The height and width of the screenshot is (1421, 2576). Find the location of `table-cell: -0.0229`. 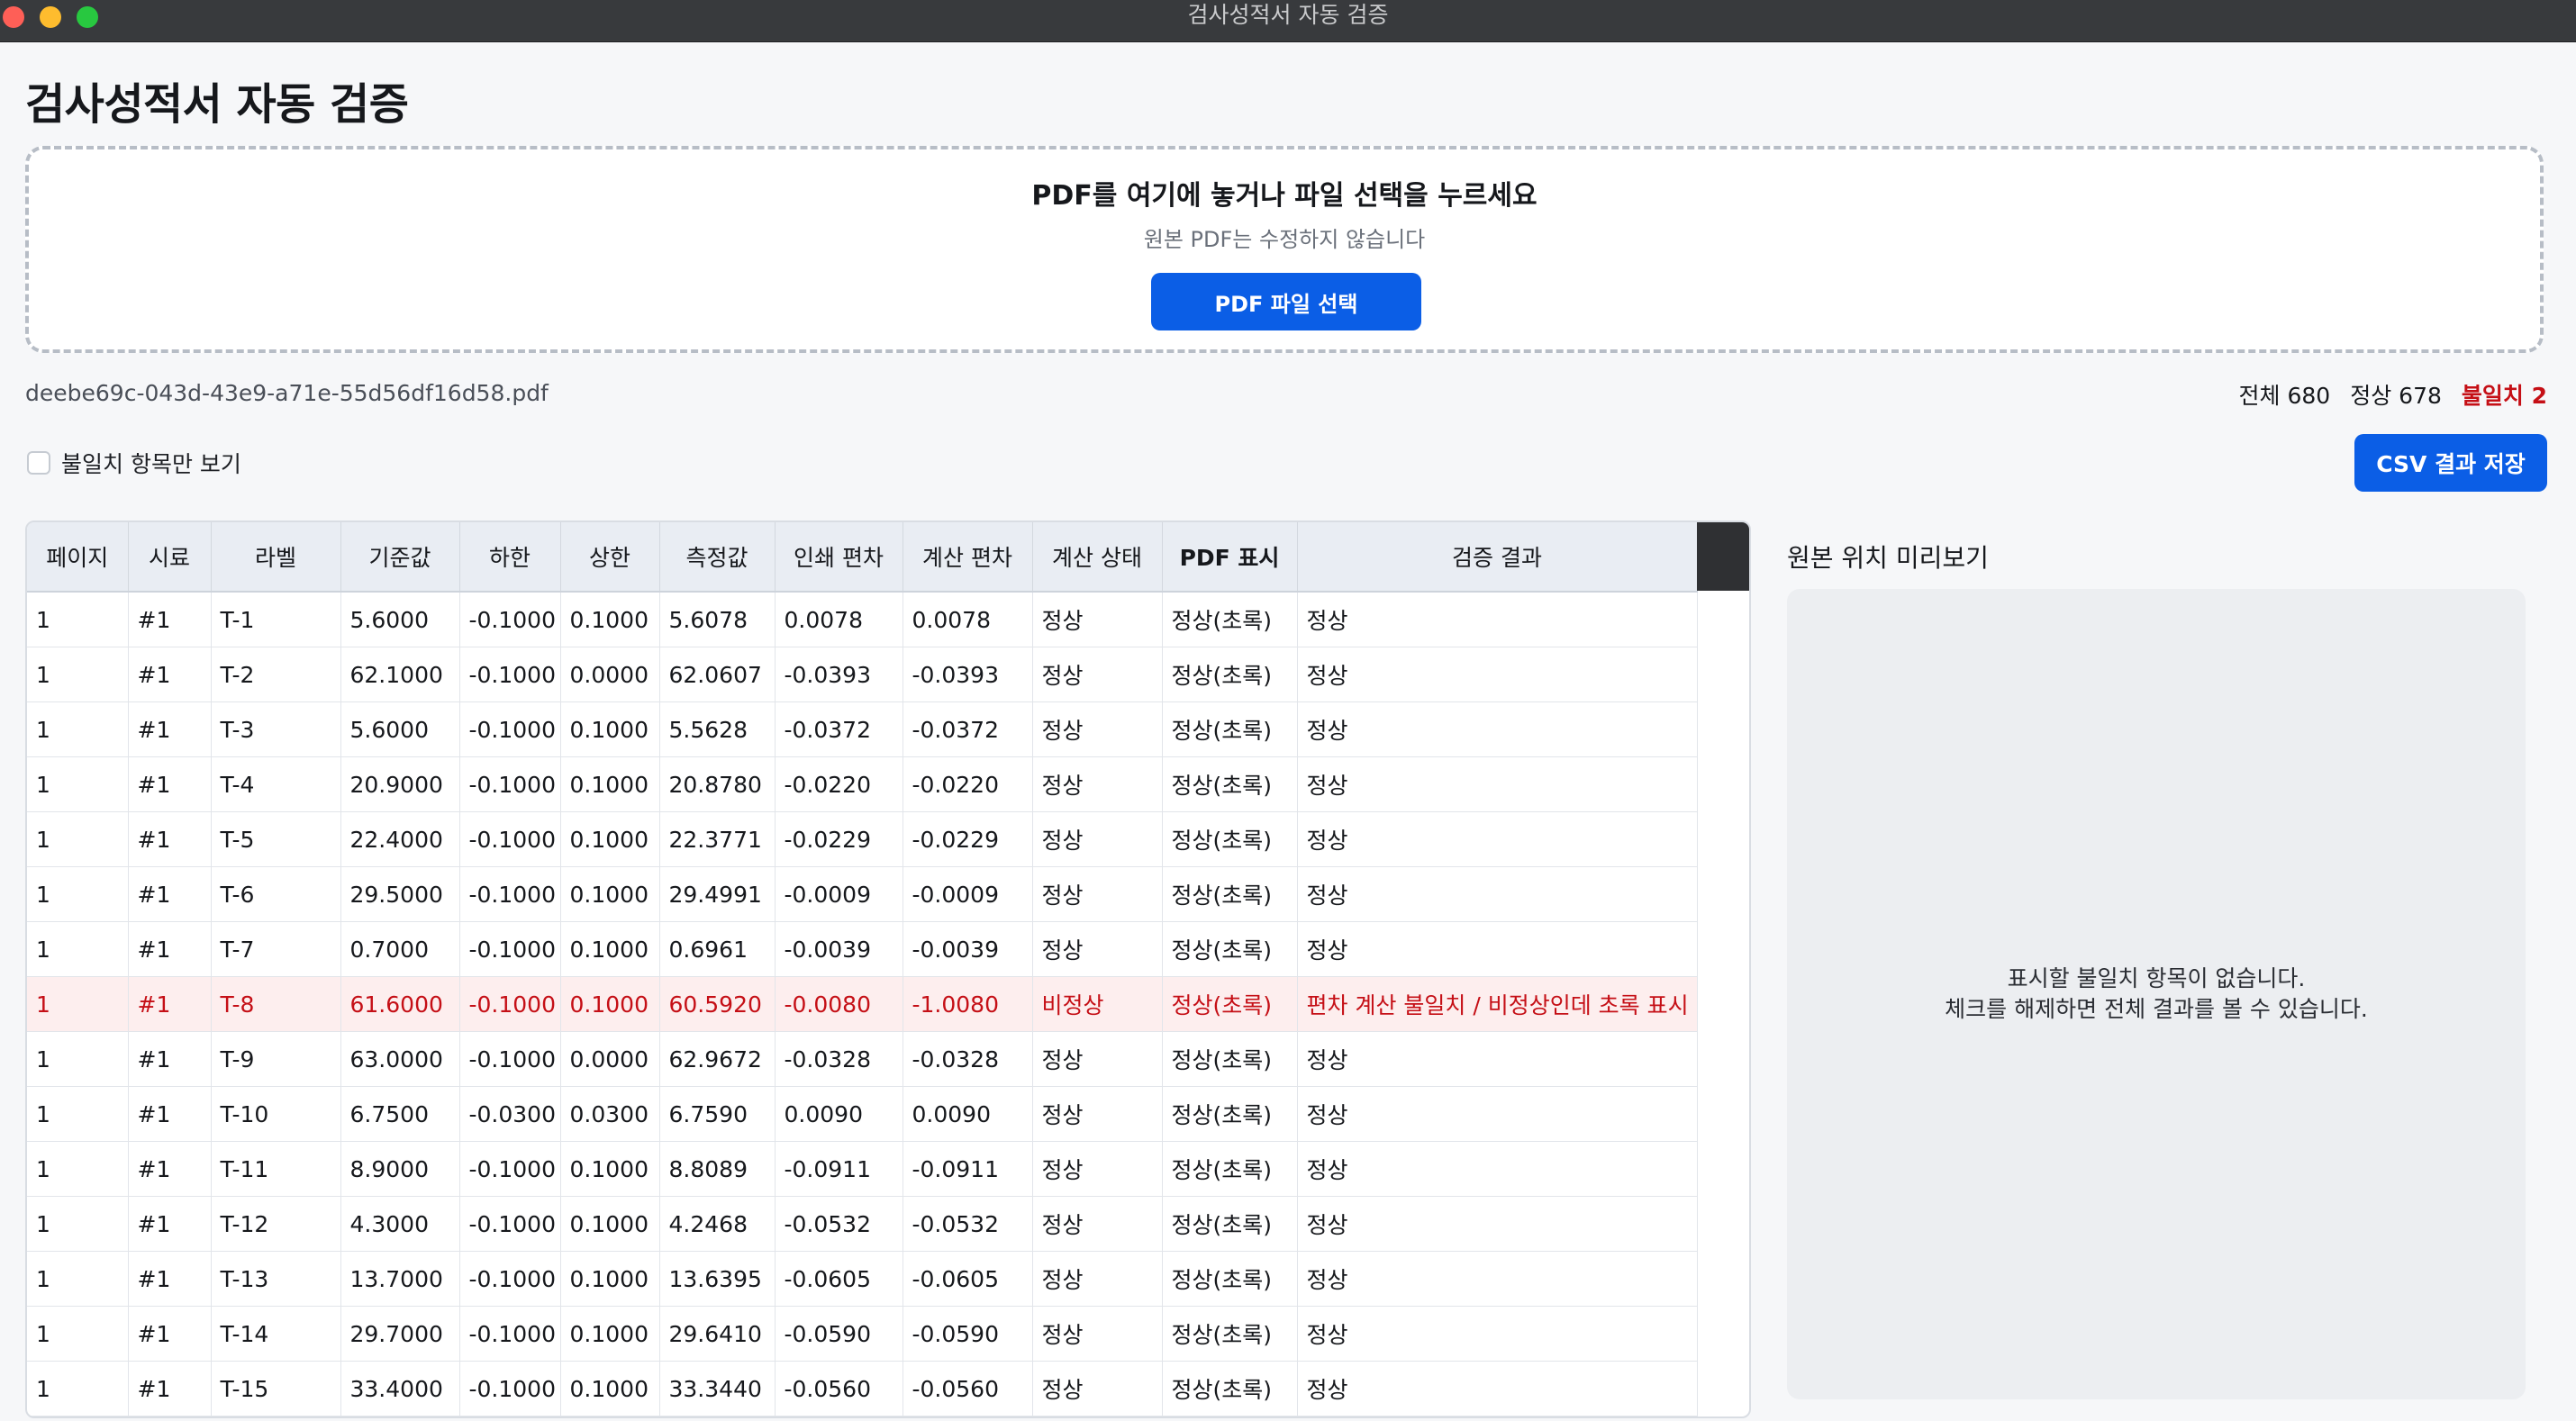

table-cell: -0.0229 is located at coordinates (839, 839).